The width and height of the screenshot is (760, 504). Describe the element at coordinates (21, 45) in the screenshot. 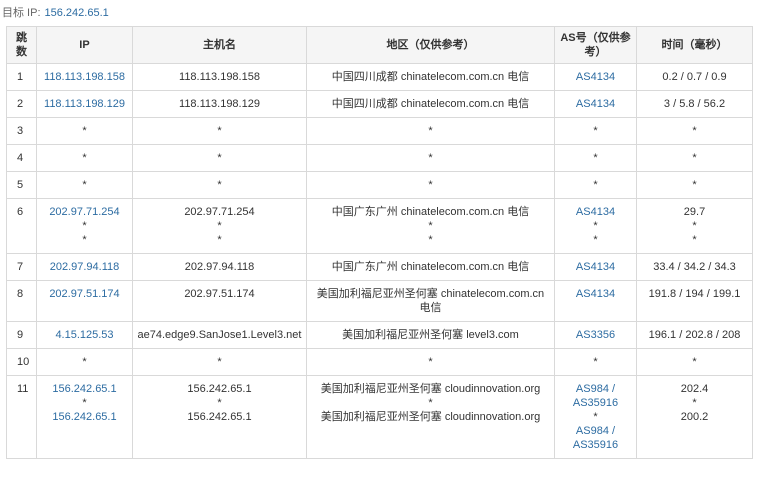

I see `column-header-hop: 跳数` at that location.